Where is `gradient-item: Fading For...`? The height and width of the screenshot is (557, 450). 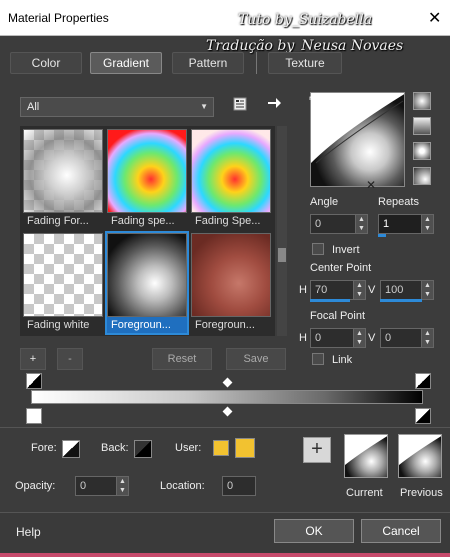 gradient-item: Fading For... is located at coordinates (63, 179).